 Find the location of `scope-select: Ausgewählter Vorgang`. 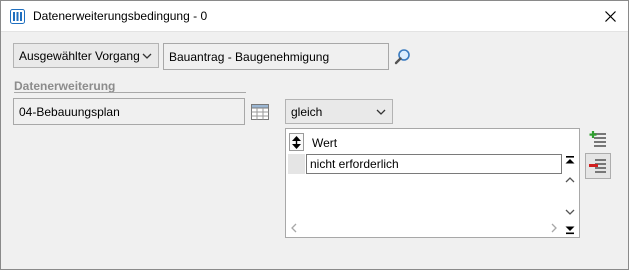

scope-select: Ausgewählter Vorgang is located at coordinates (86, 55).